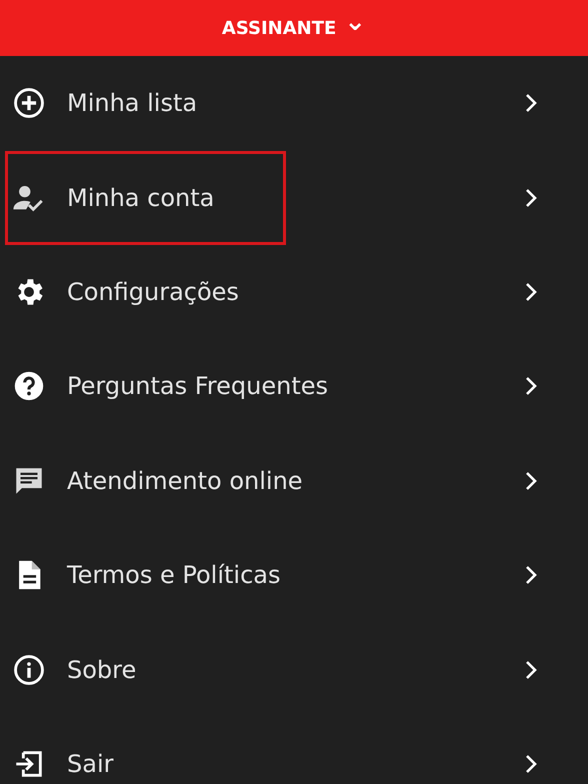  What do you see at coordinates (294, 669) in the screenshot?
I see `menu-item: Sobre` at bounding box center [294, 669].